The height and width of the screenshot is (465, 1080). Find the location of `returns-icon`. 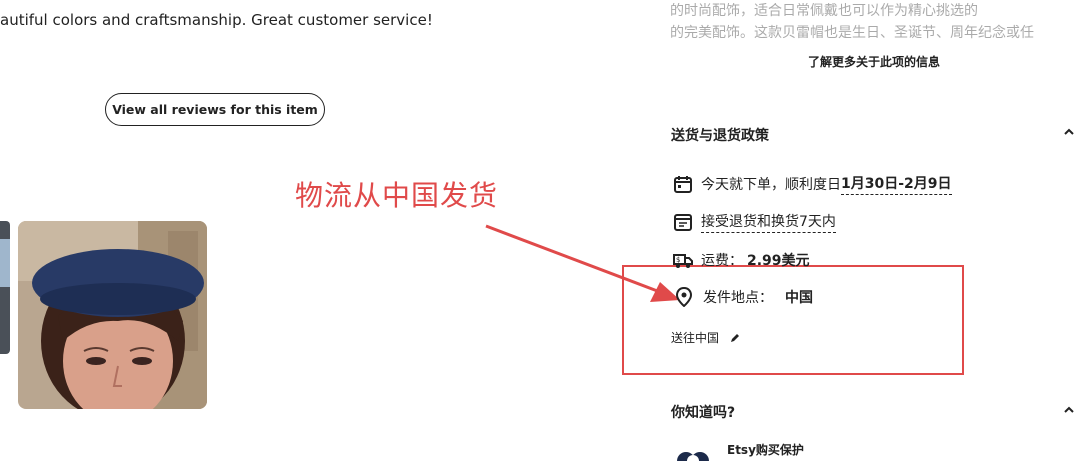

returns-icon is located at coordinates (683, 222).